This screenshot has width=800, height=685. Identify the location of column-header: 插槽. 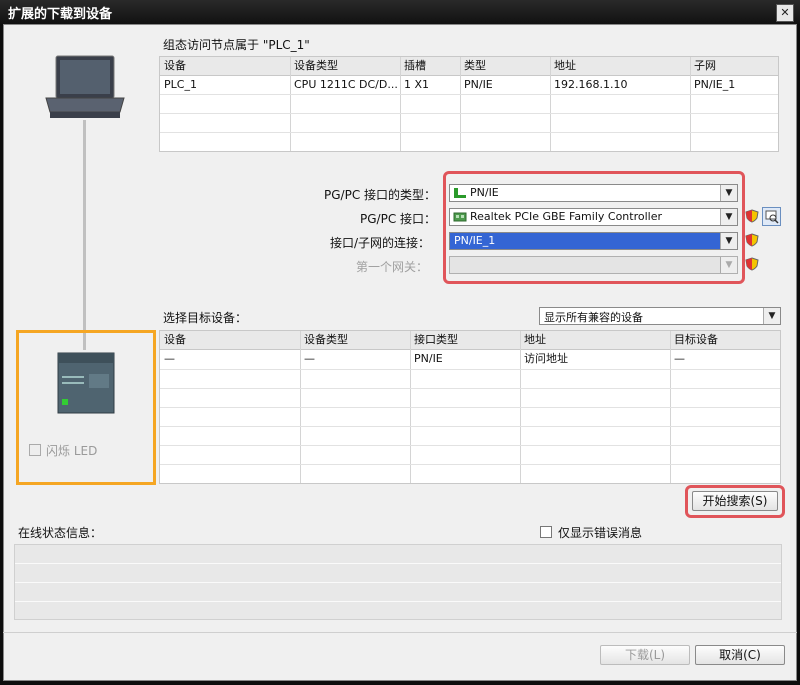
(430, 66).